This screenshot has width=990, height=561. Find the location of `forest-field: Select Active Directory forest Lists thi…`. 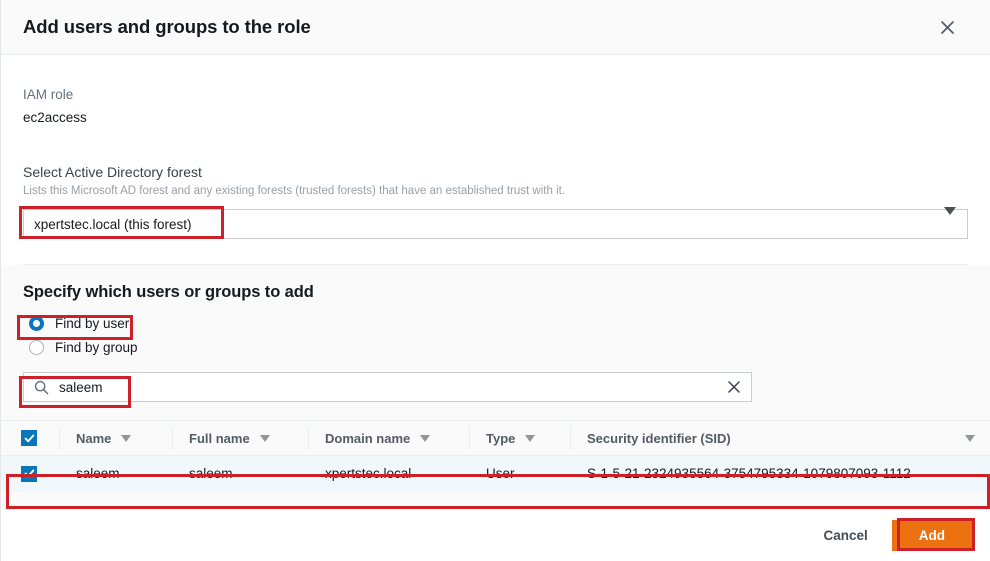

forest-field: Select Active Directory forest Lists thi… is located at coordinates (495, 201).